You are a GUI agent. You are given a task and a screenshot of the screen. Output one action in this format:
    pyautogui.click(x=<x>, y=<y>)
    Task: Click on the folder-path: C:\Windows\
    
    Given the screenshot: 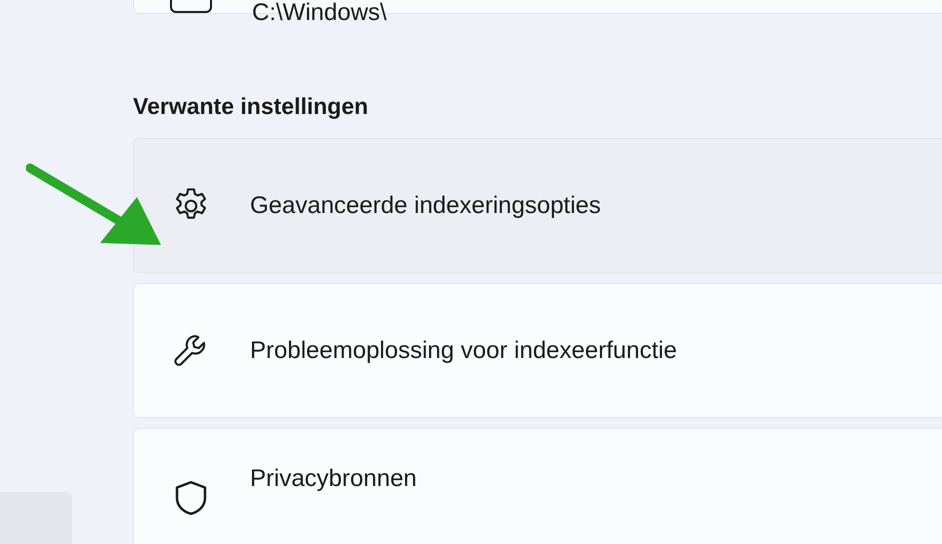 What is the action you would take?
    pyautogui.click(x=319, y=13)
    